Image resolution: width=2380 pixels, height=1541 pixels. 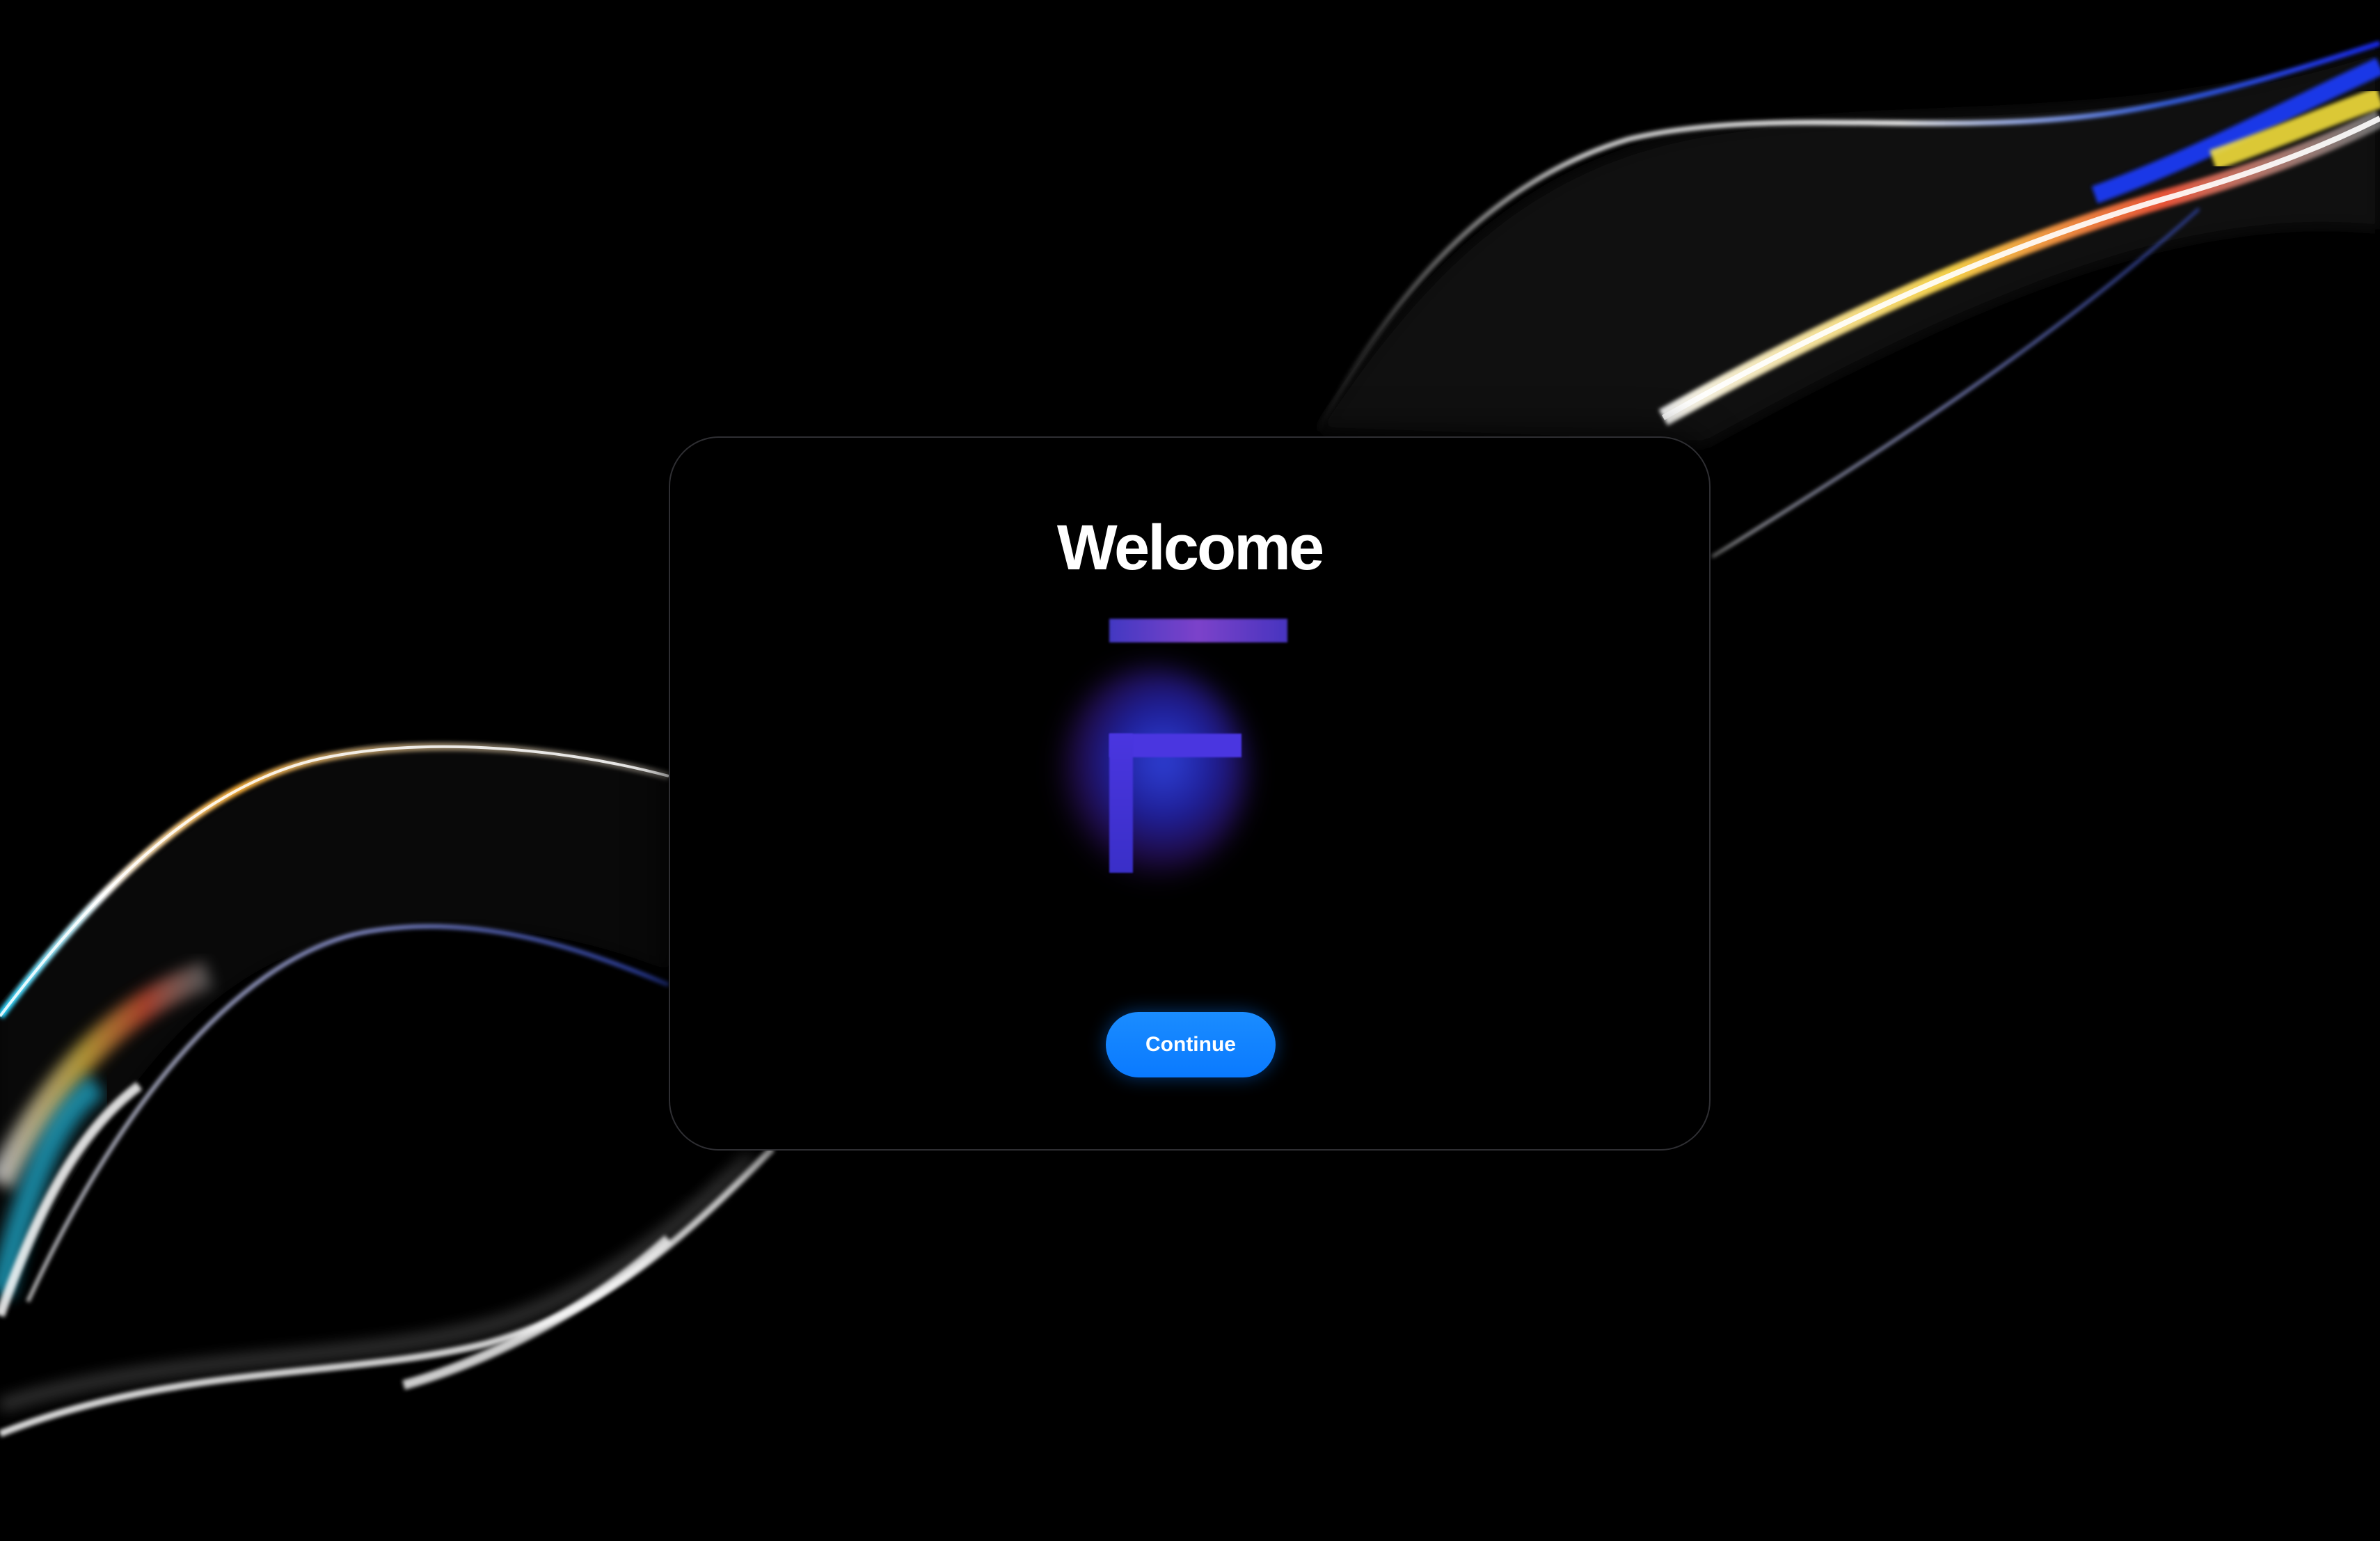 I want to click on logo-vertical-bar, so click(x=1121, y=803).